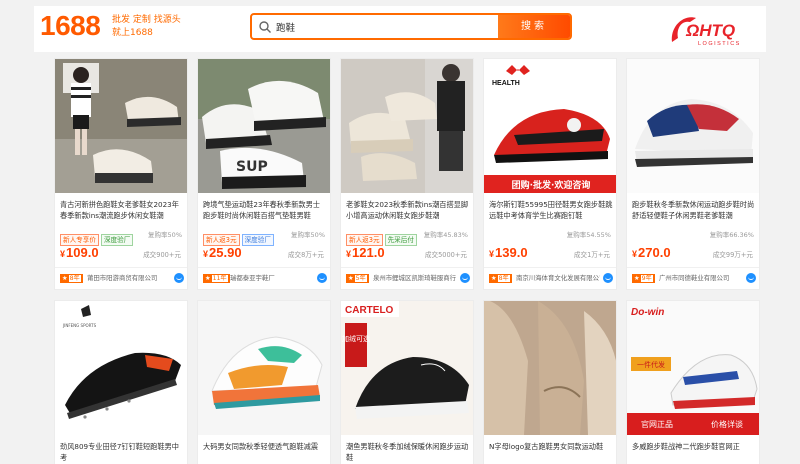 The height and width of the screenshot is (464, 800). Describe the element at coordinates (121, 368) in the screenshot. I see `product-image: JINFENG SPORTS` at that location.